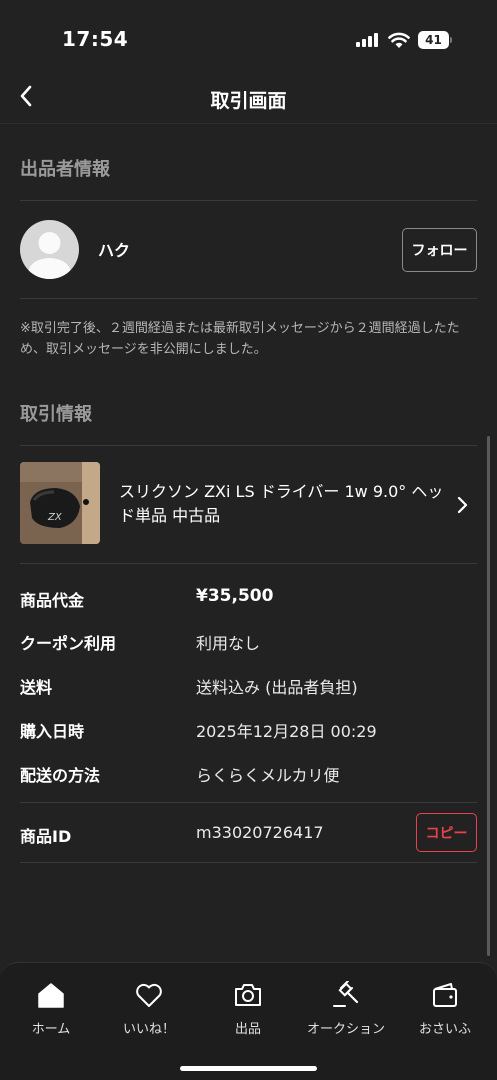  I want to click on camera-icon, so click(248, 995).